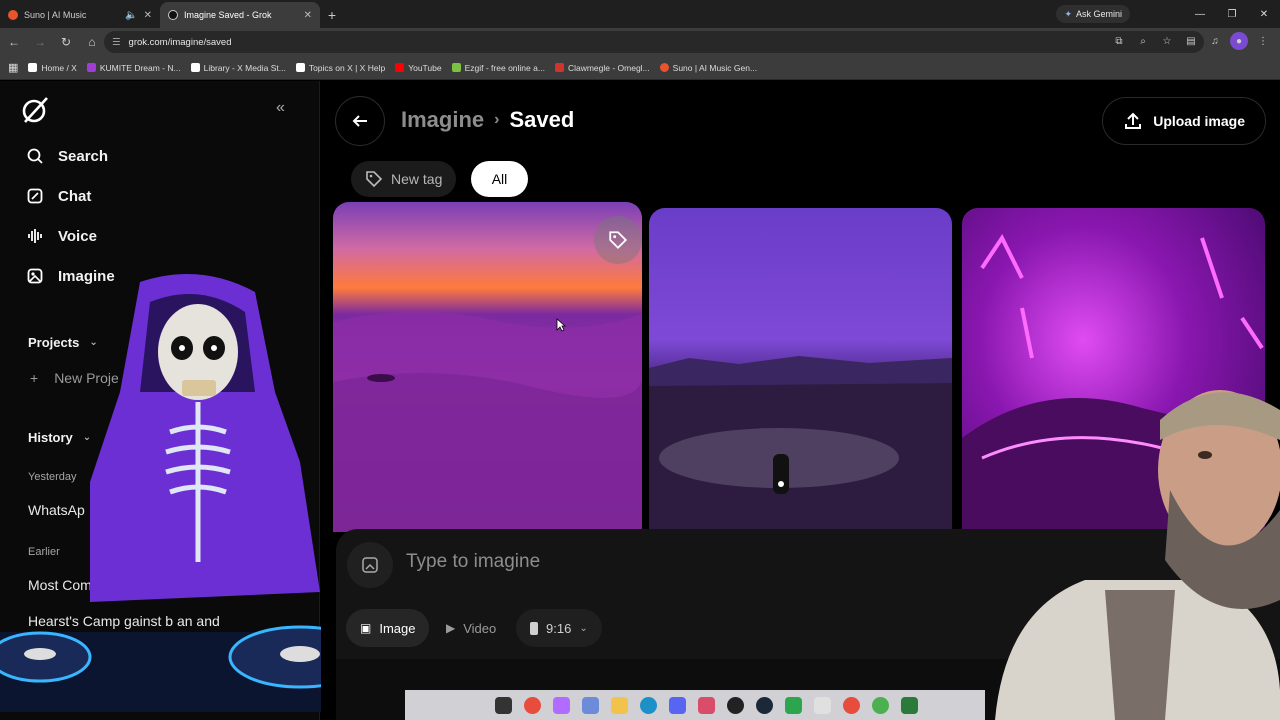 This screenshot has height=720, width=1280. Describe the element at coordinates (590, 705) in the screenshot. I see `calculator-icon` at that location.